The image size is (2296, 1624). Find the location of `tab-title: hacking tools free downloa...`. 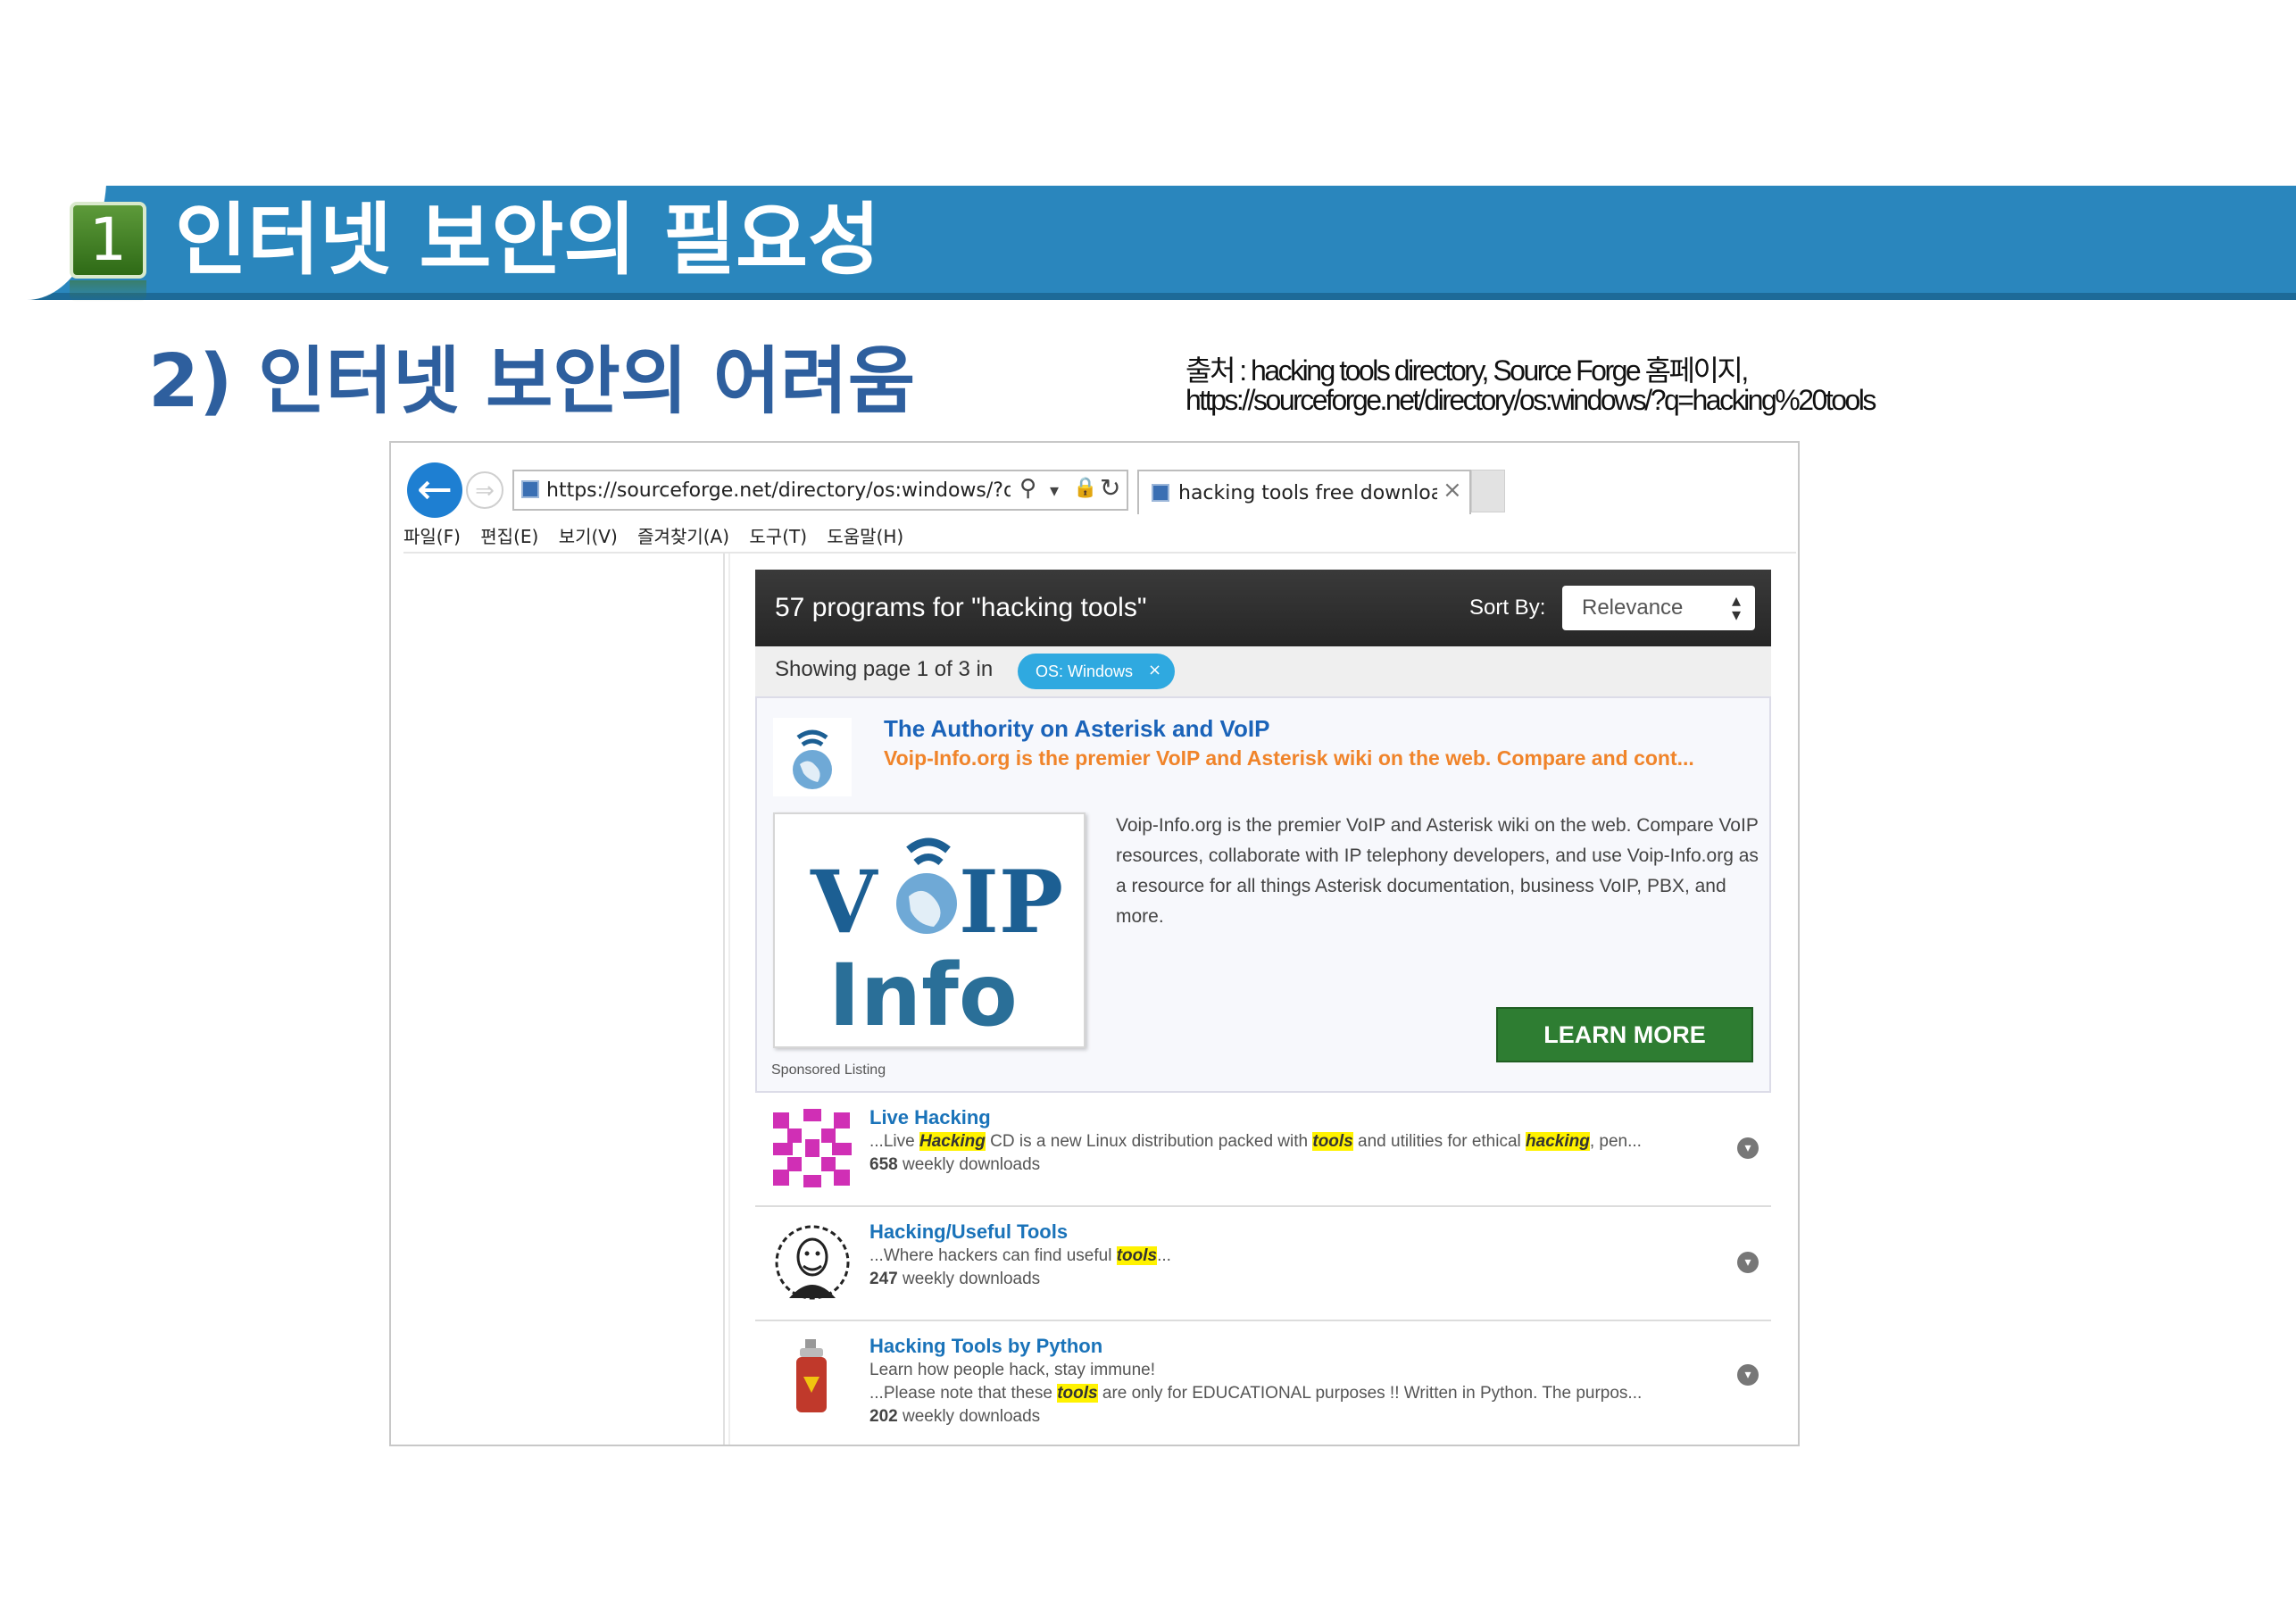

tab-title: hacking tools free downloa... is located at coordinates (1307, 493).